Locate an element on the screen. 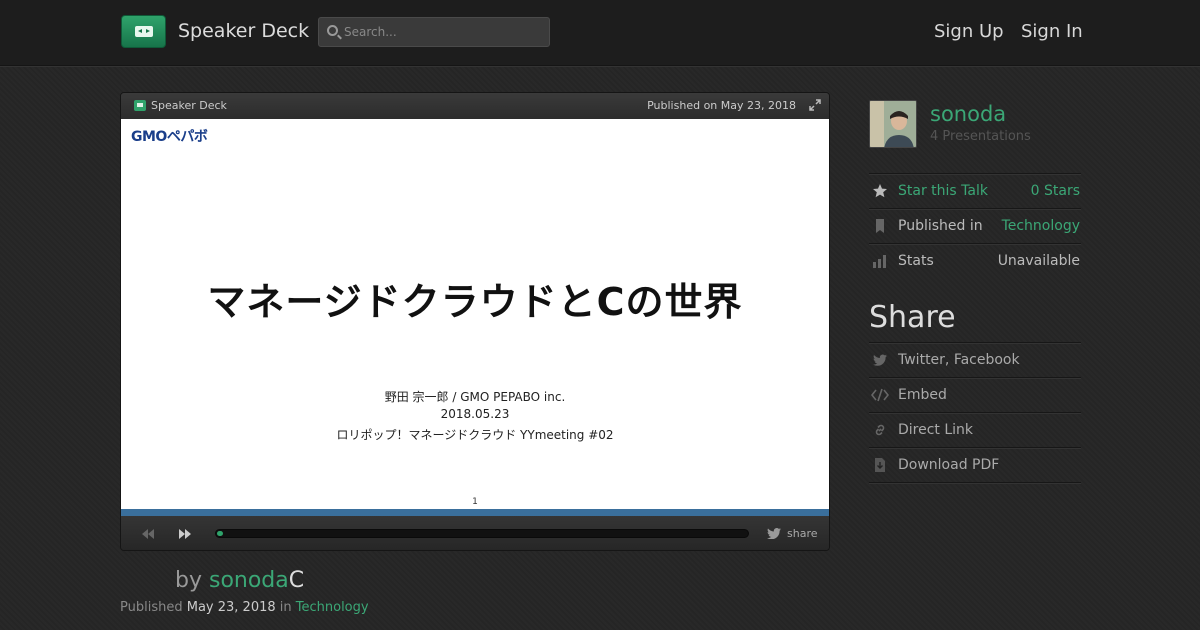 This screenshot has width=1200, height=630. share-twitter-facebook-label: Twitter, Facebook is located at coordinates (959, 360).